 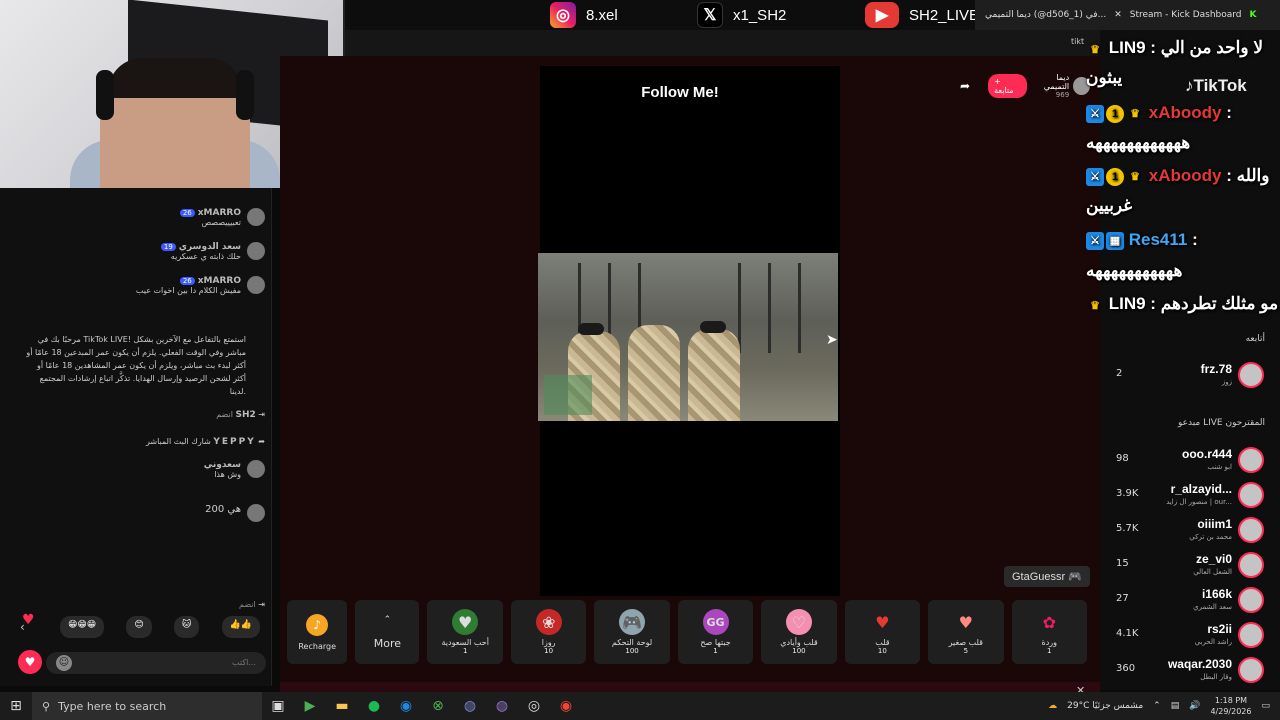 What do you see at coordinates (882, 651) in the screenshot?
I see `gift-price: 10` at bounding box center [882, 651].